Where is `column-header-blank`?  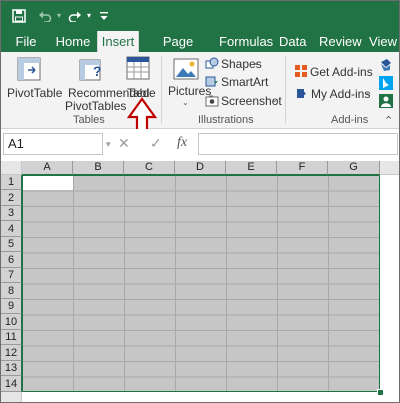 column-header-blank is located at coordinates (389, 168).